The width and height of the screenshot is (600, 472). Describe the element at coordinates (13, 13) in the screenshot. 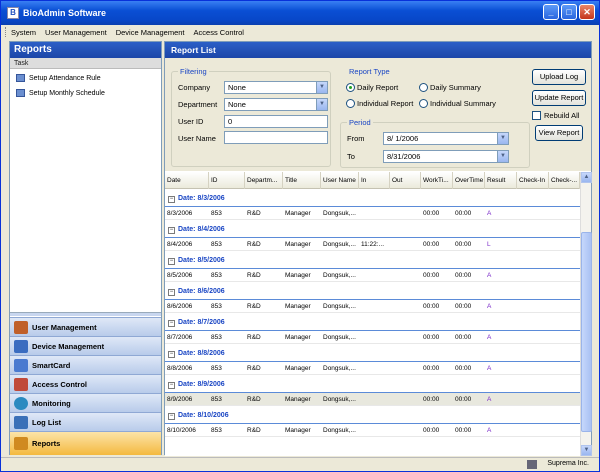

I see `app-icon: B` at that location.